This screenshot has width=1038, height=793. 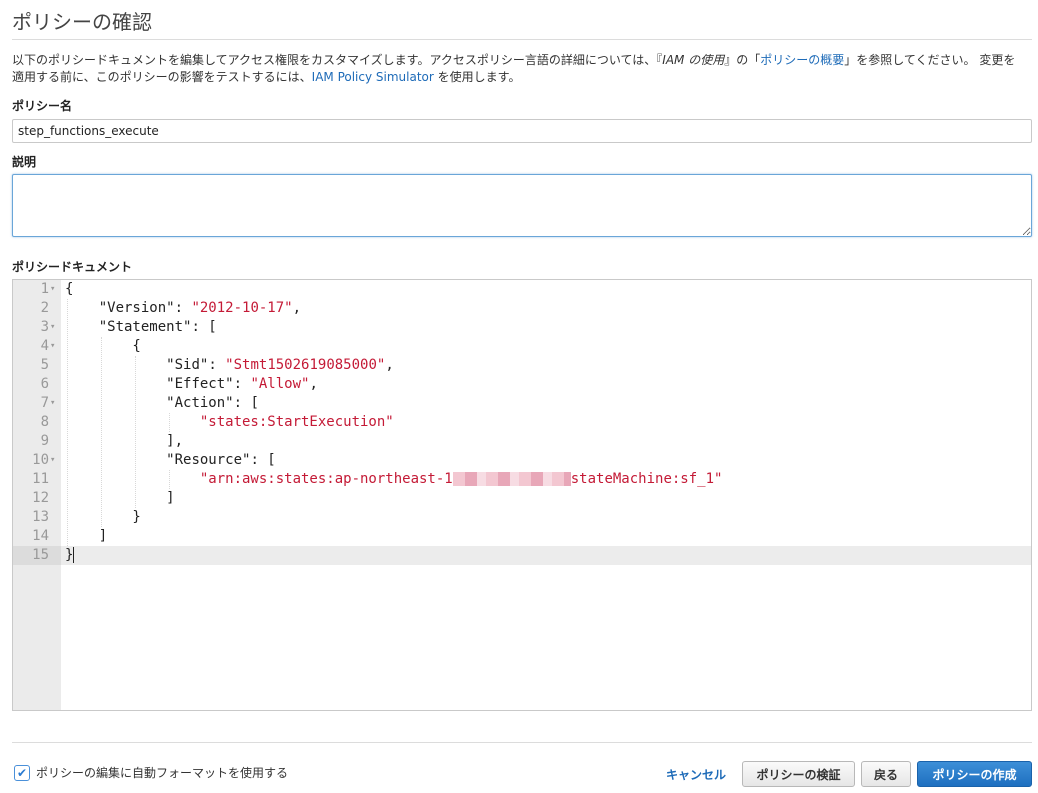 I want to click on footer-divider, so click(x=522, y=742).